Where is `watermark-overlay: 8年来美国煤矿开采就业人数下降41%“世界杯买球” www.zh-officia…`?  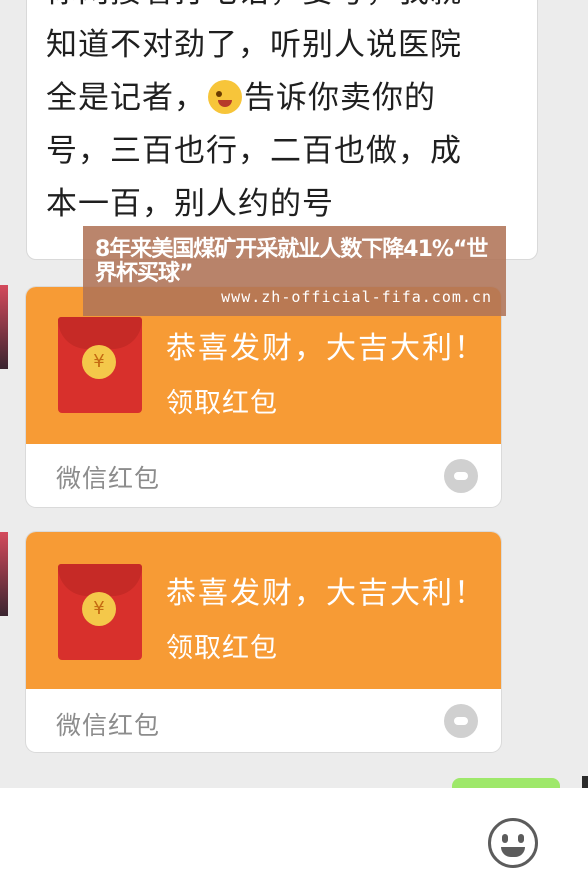 watermark-overlay: 8年来美国煤矿开采就业人数下降41%“世界杯买球” www.zh-officia… is located at coordinates (294, 271).